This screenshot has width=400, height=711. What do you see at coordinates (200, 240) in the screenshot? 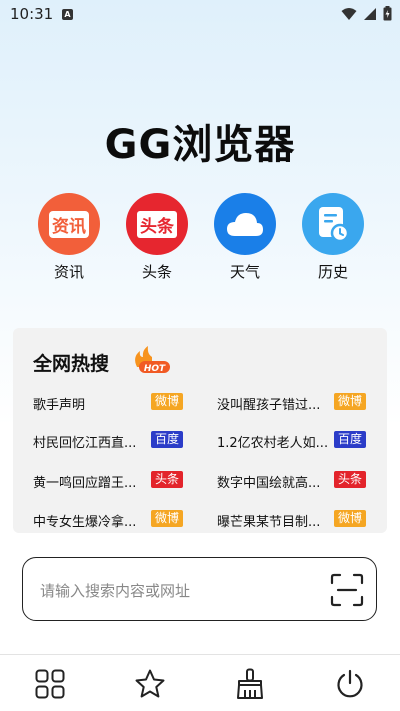
I see `shortcut-grid: 资讯 资讯 头条 头条 天气 历史` at bounding box center [200, 240].